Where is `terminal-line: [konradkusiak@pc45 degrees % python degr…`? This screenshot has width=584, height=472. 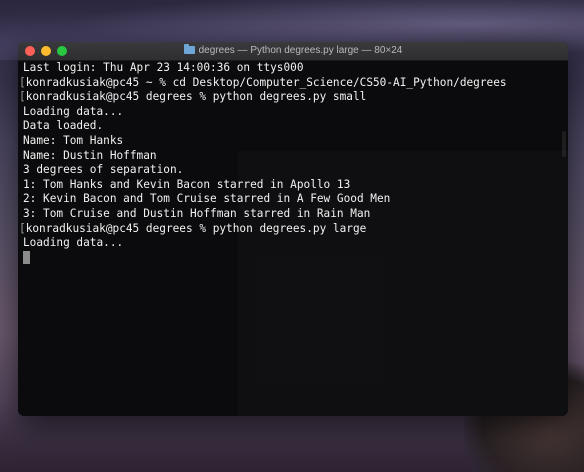
terminal-line: [konradkusiak@pc45 degrees % python degr… is located at coordinates (193, 97).